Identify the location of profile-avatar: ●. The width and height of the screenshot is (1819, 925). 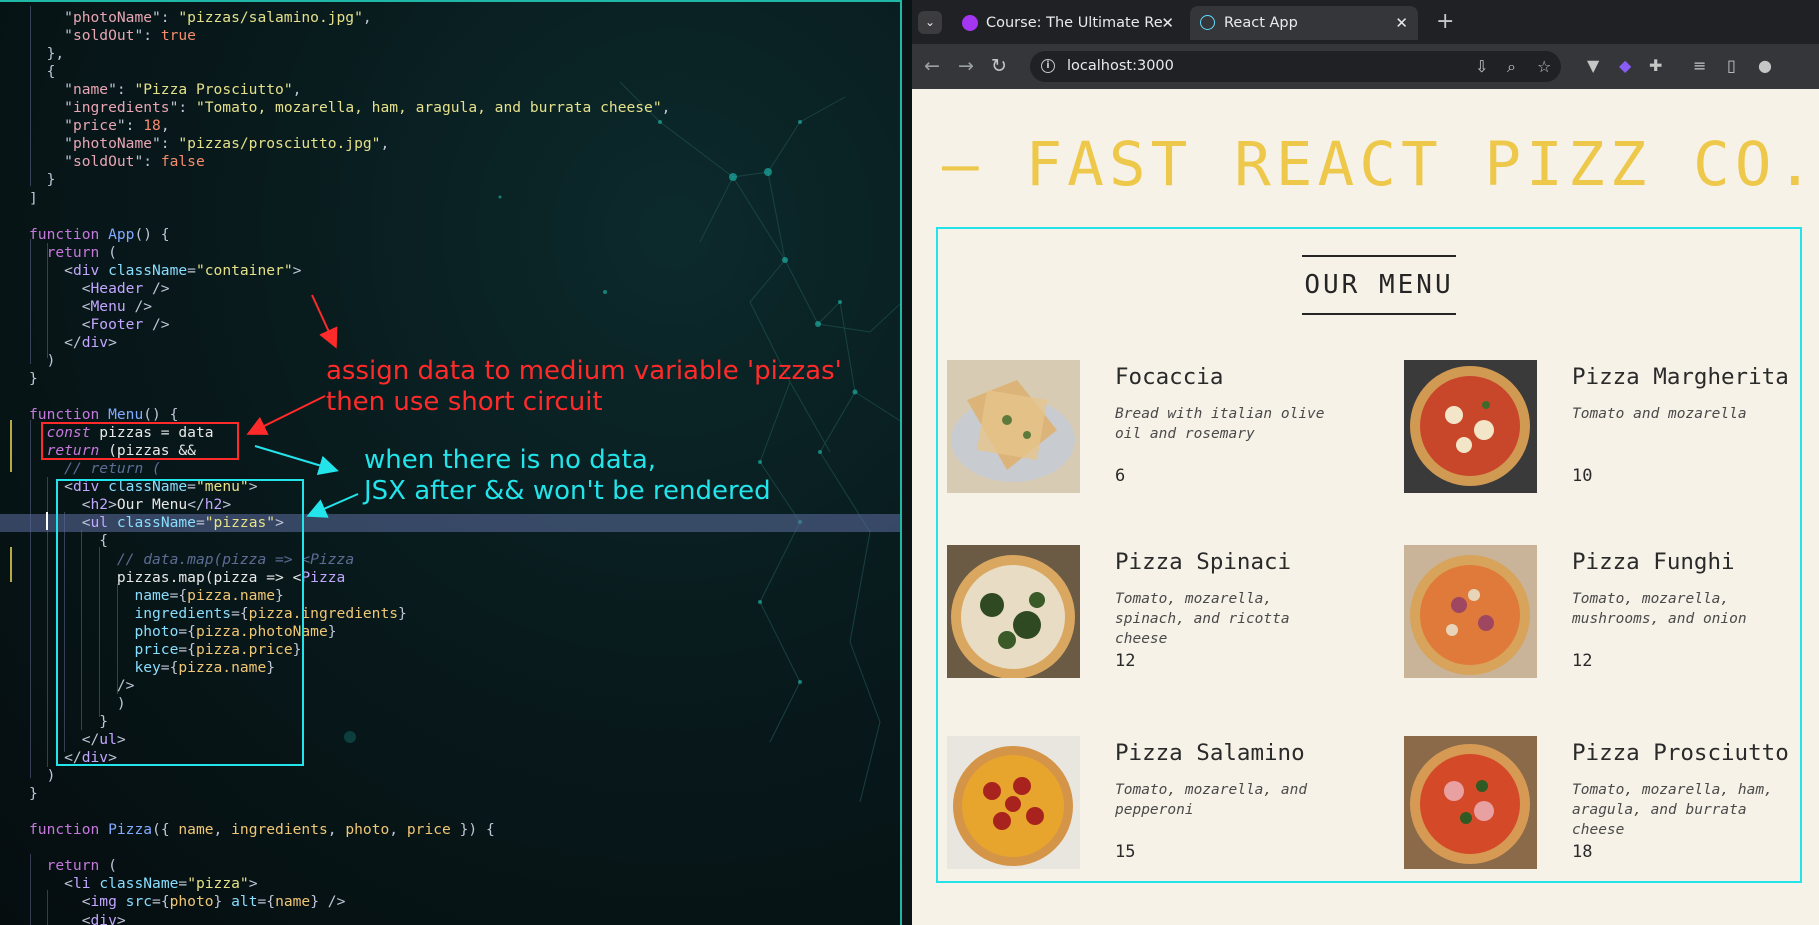
(1765, 66).